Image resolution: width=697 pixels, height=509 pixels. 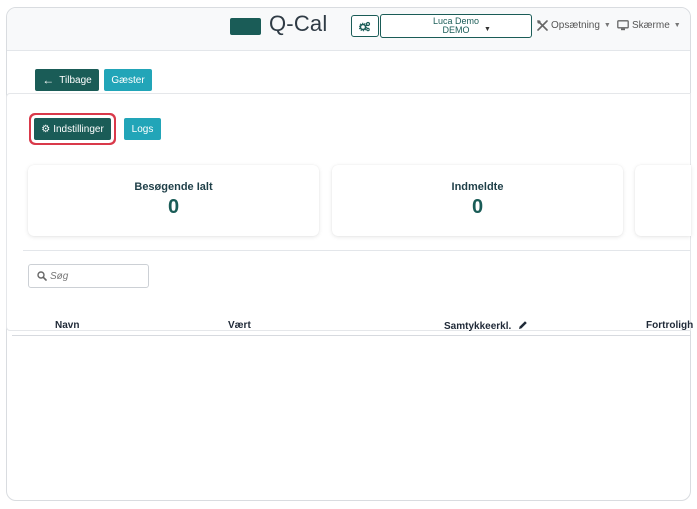 I want to click on column-header-consent-label: Samtykkeerkl., so click(x=478, y=326).